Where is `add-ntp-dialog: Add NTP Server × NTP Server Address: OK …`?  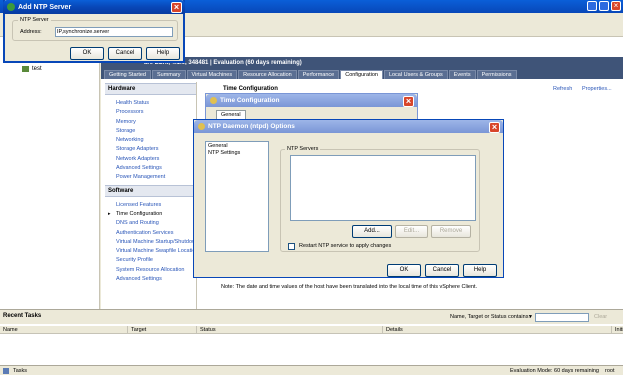 add-ntp-dialog: Add NTP Server × NTP Server Address: OK … is located at coordinates (94, 31).